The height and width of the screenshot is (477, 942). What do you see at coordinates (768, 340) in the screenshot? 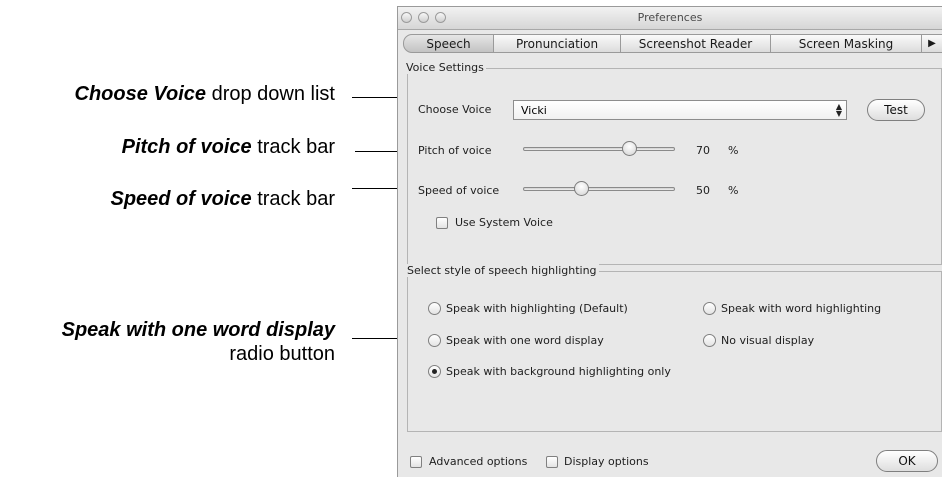
I see `option-no-visual-display: No visual display` at bounding box center [768, 340].